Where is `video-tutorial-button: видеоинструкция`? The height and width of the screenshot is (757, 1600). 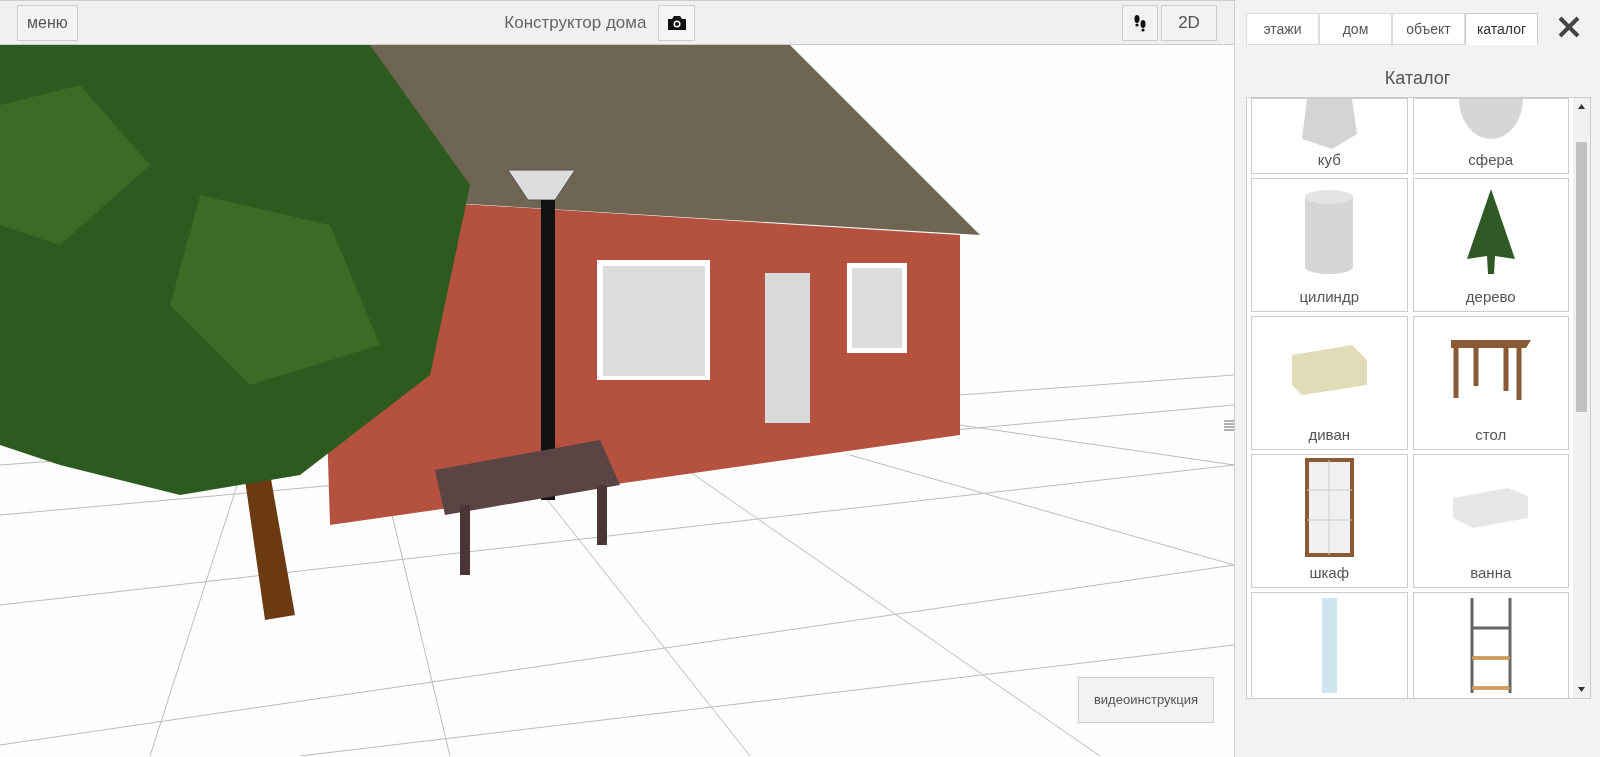 video-tutorial-button: видеоинструкция is located at coordinates (1146, 700).